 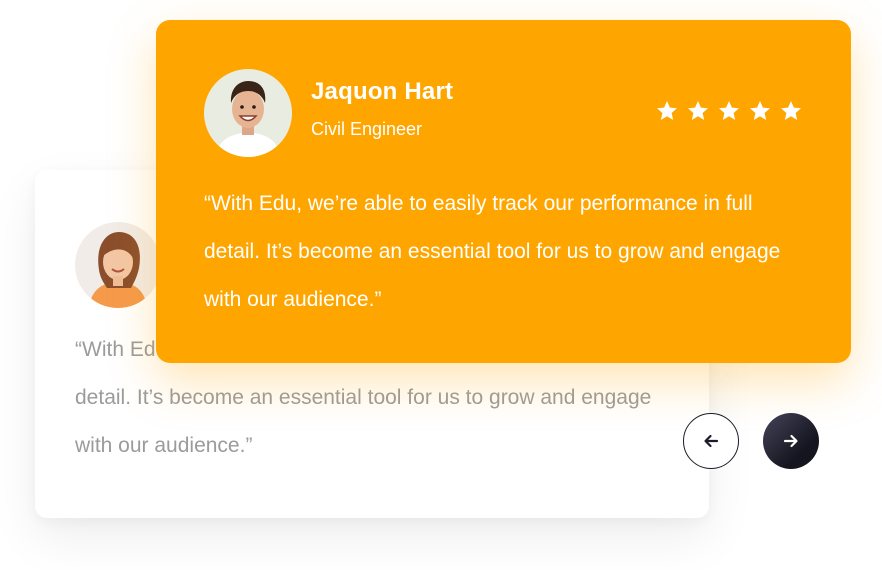 I want to click on arrow-right-icon, so click(x=790, y=441).